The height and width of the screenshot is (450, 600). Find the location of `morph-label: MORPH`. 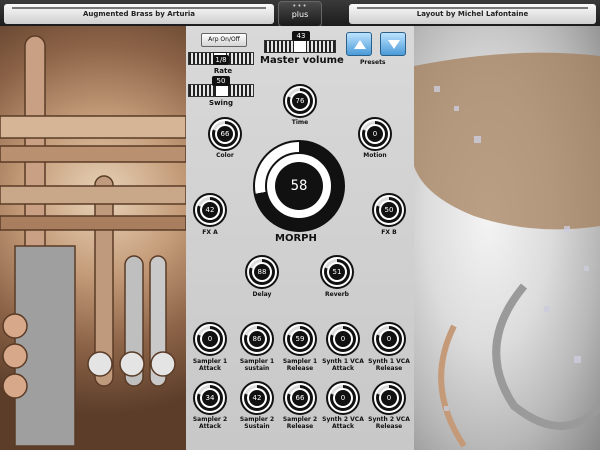

morph-label: MORPH is located at coordinates (296, 238).